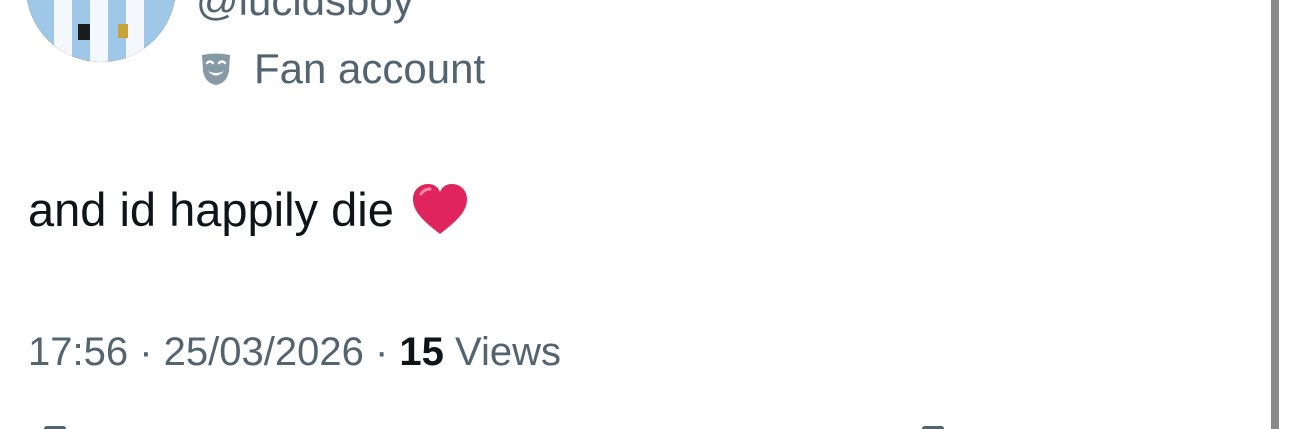 Image resolution: width=1290 pixels, height=429 pixels. I want to click on scrollbar, so click(1275, 214).